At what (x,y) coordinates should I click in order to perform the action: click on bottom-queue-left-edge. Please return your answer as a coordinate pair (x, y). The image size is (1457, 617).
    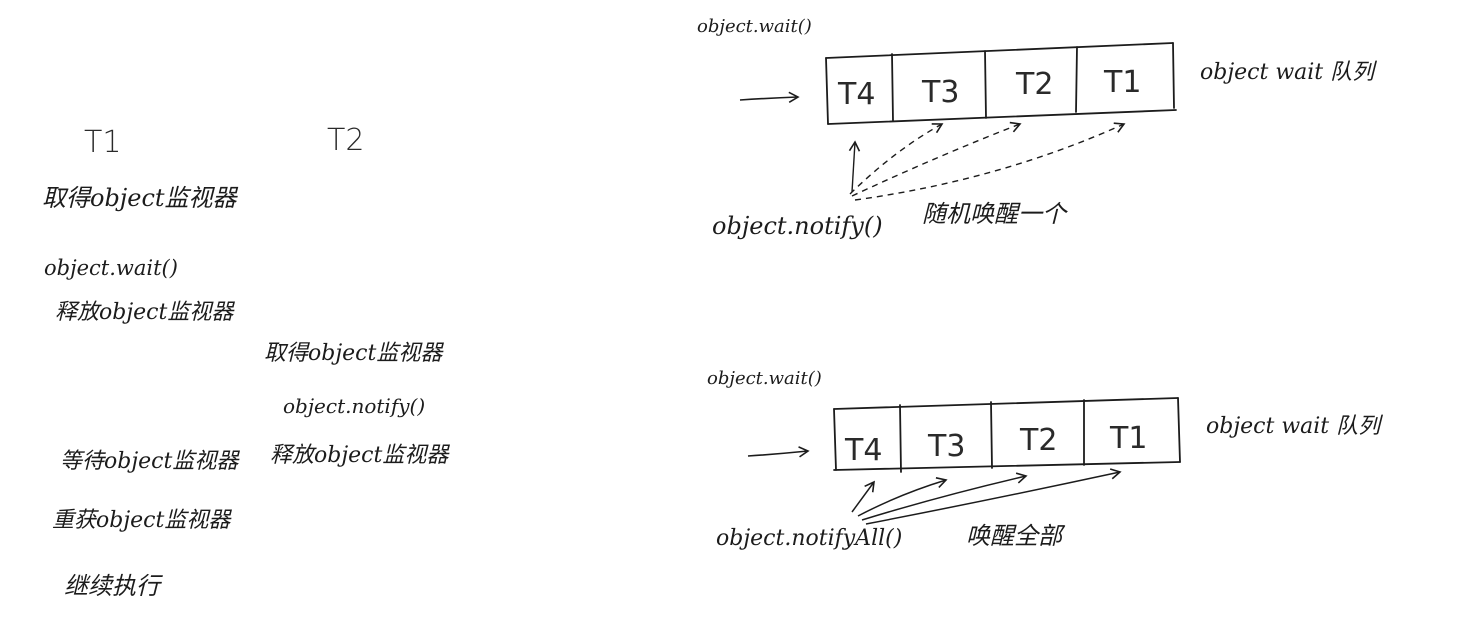
    Looking at the image, I should click on (835, 439).